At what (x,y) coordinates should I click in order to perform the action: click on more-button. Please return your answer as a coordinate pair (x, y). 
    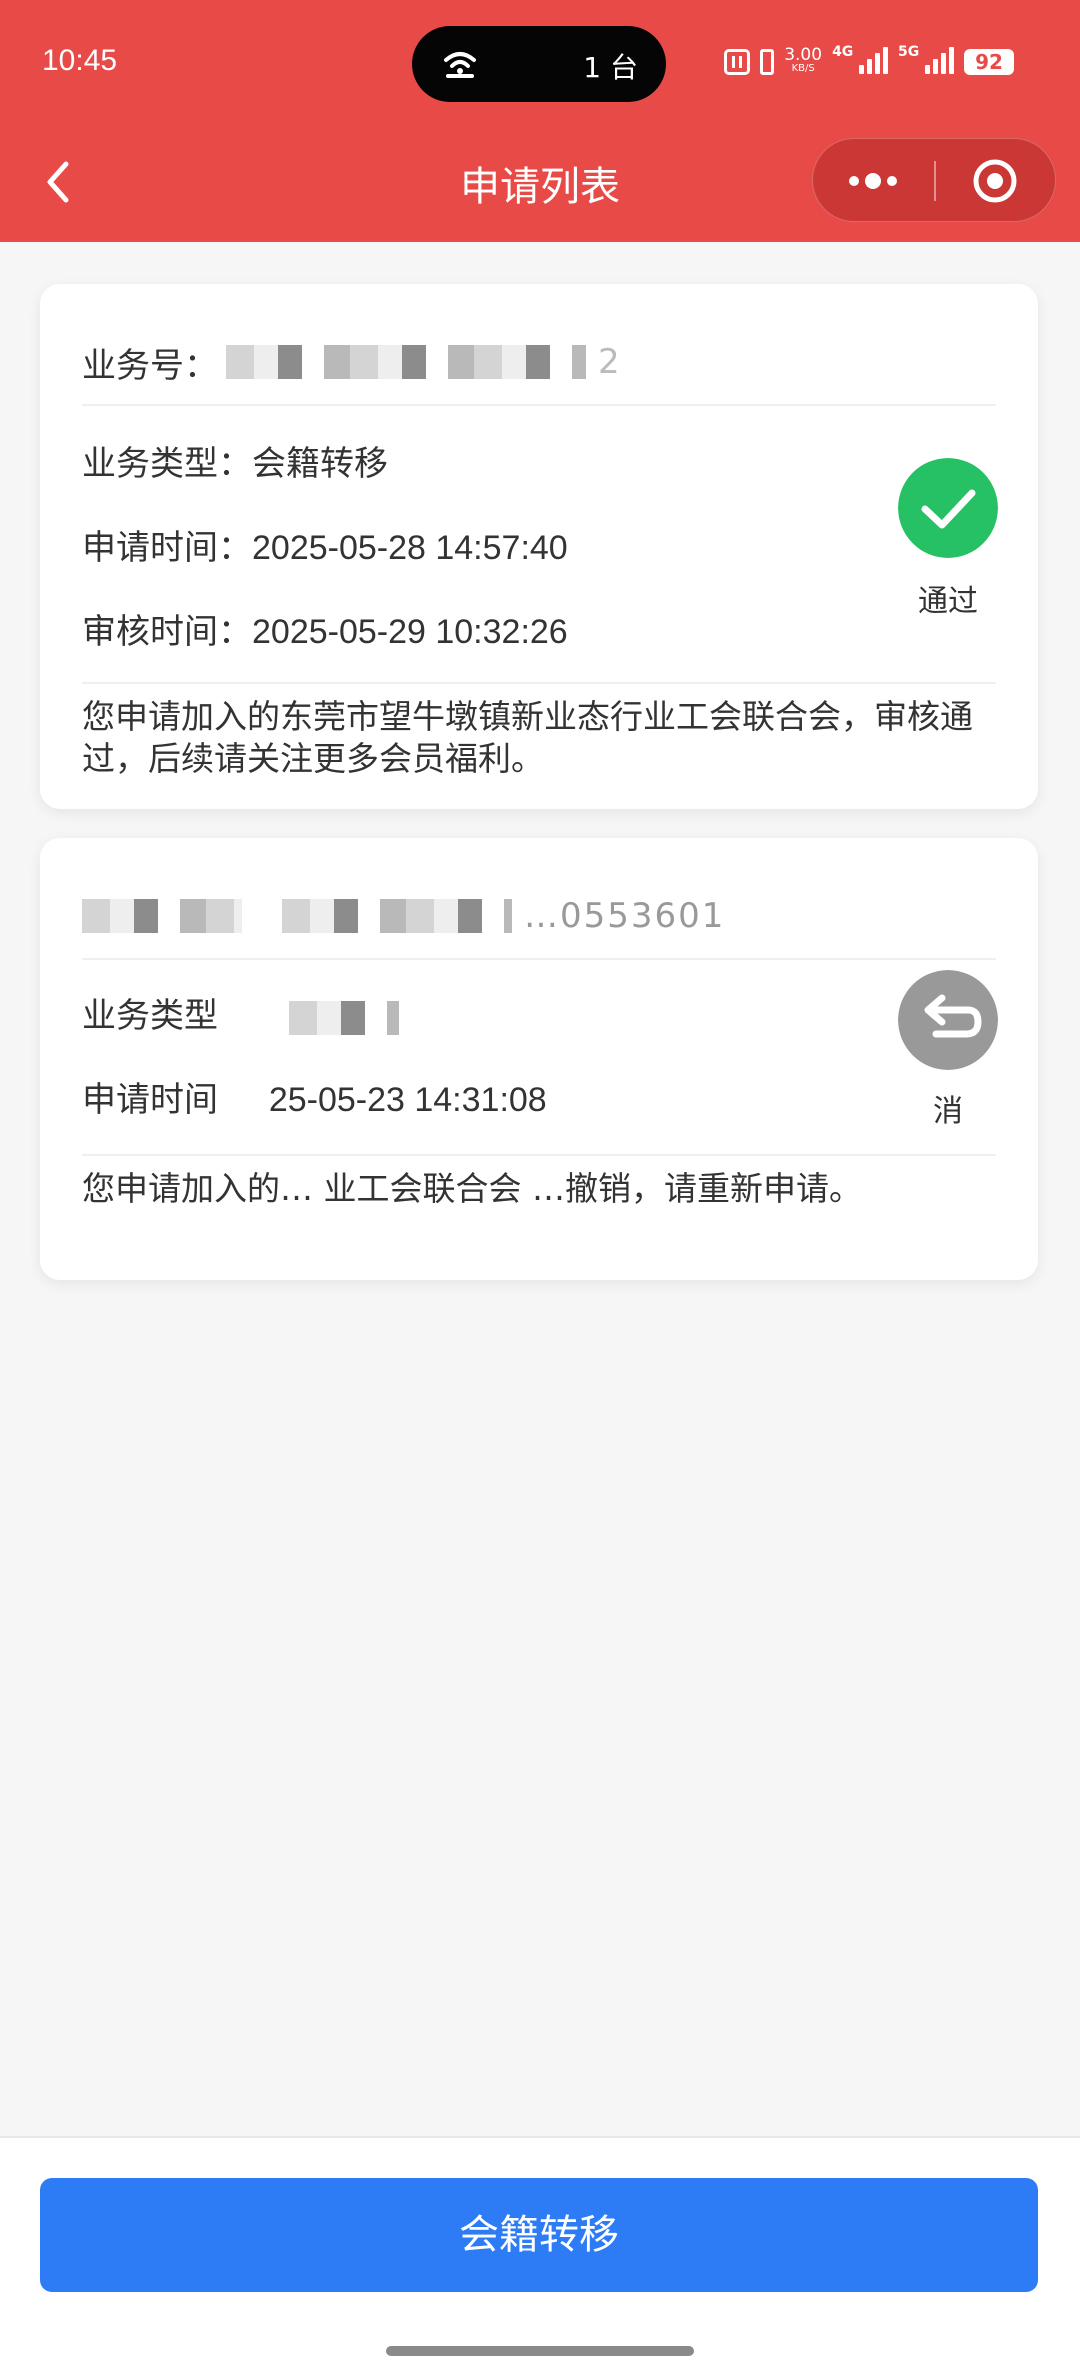
    Looking at the image, I should click on (873, 181).